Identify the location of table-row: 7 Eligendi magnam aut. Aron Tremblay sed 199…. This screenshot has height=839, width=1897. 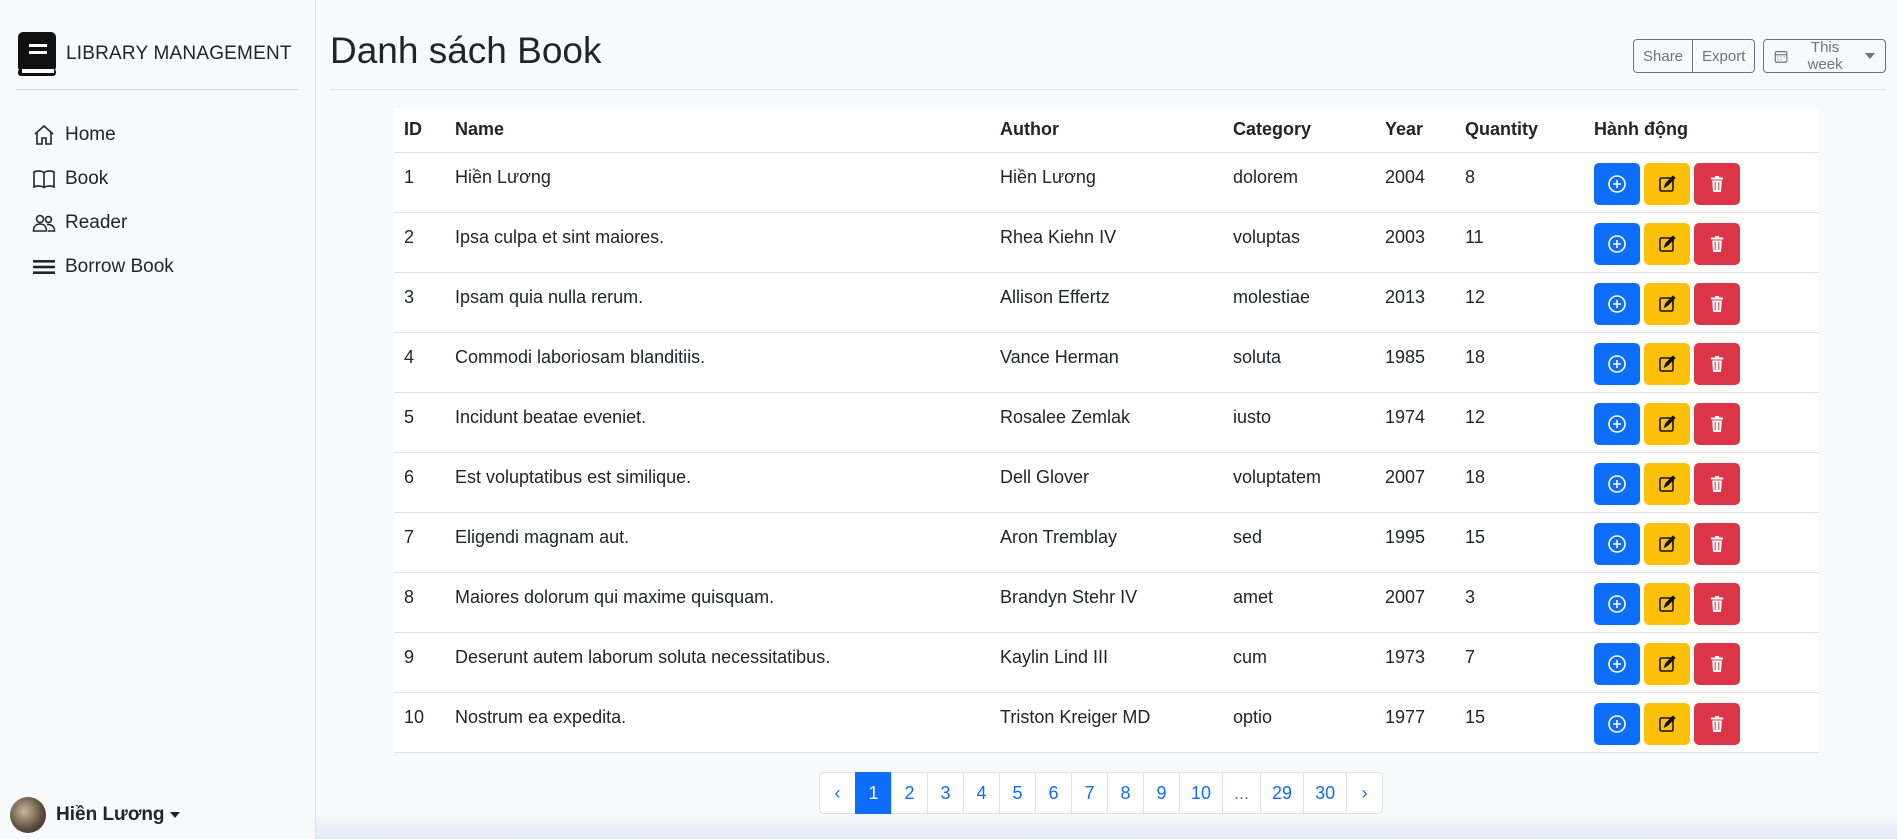
(1106, 542).